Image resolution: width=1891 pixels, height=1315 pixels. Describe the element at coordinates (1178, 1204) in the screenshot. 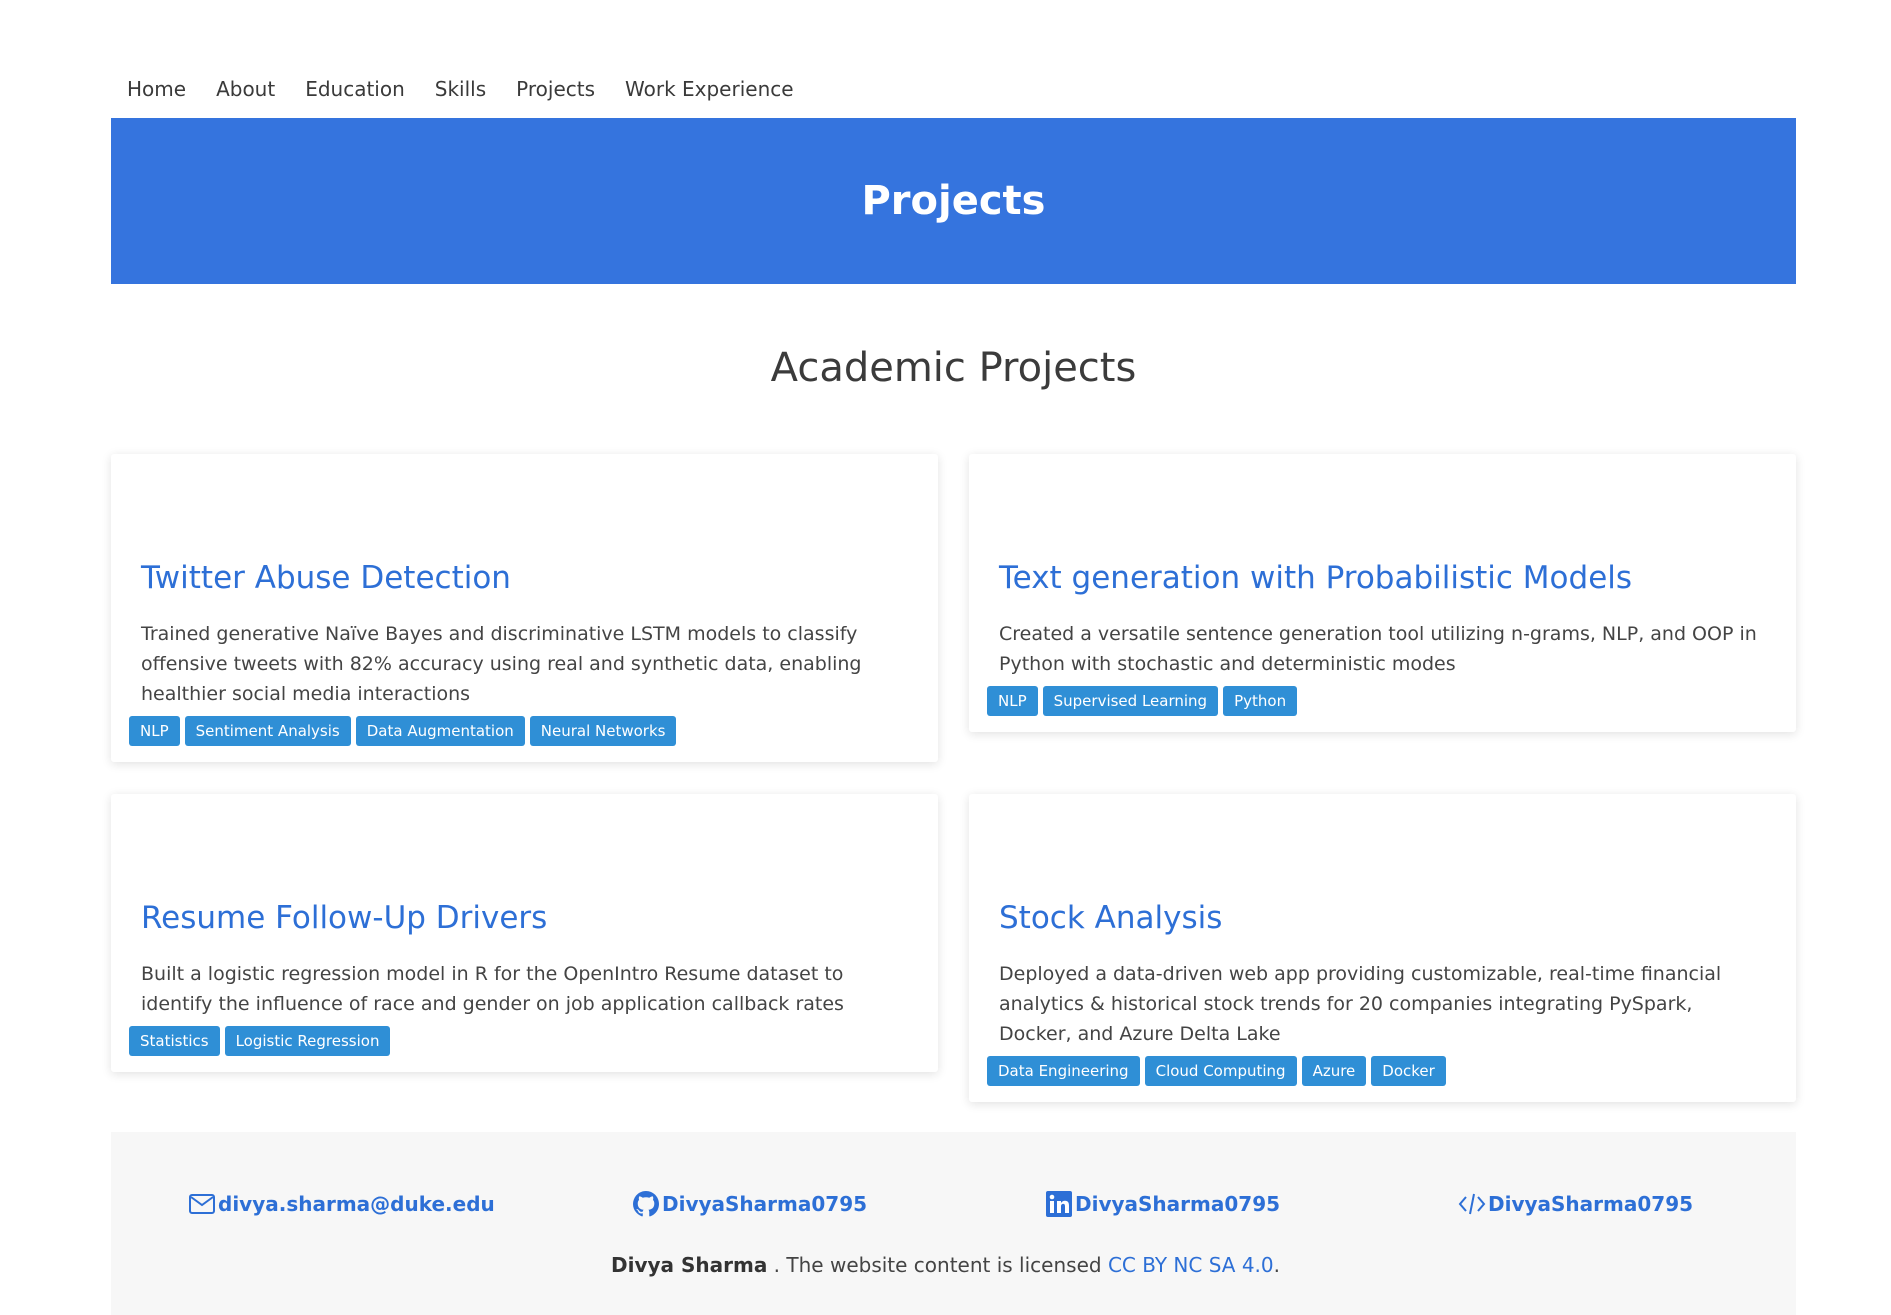

I see `linkedin-text: DivyaSharma0795` at that location.